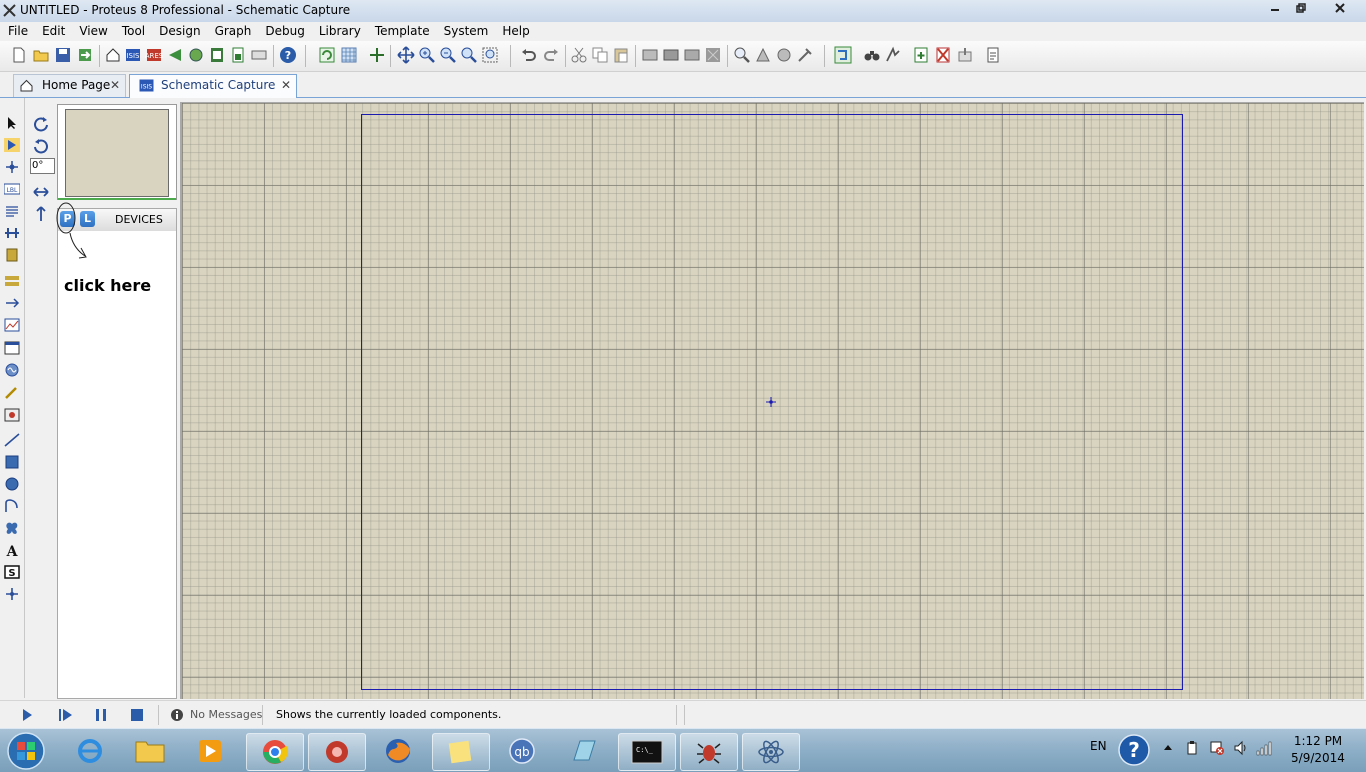 Image resolution: width=1366 pixels, height=772 pixels. I want to click on taskbar-proteus, so click(337, 752).